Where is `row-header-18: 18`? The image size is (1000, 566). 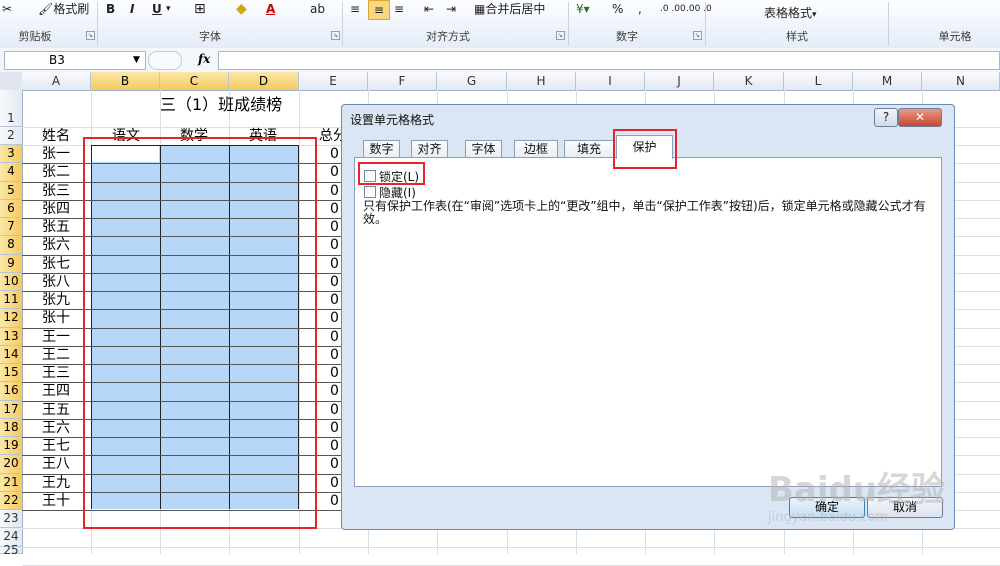 row-header-18: 18 is located at coordinates (11, 427).